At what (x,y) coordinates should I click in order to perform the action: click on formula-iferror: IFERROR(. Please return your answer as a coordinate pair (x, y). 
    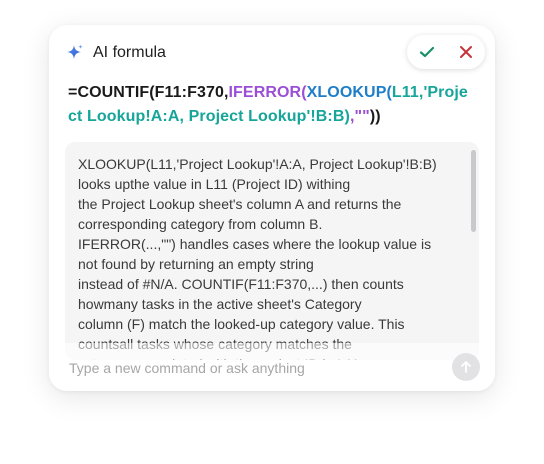
    Looking at the image, I should click on (267, 92).